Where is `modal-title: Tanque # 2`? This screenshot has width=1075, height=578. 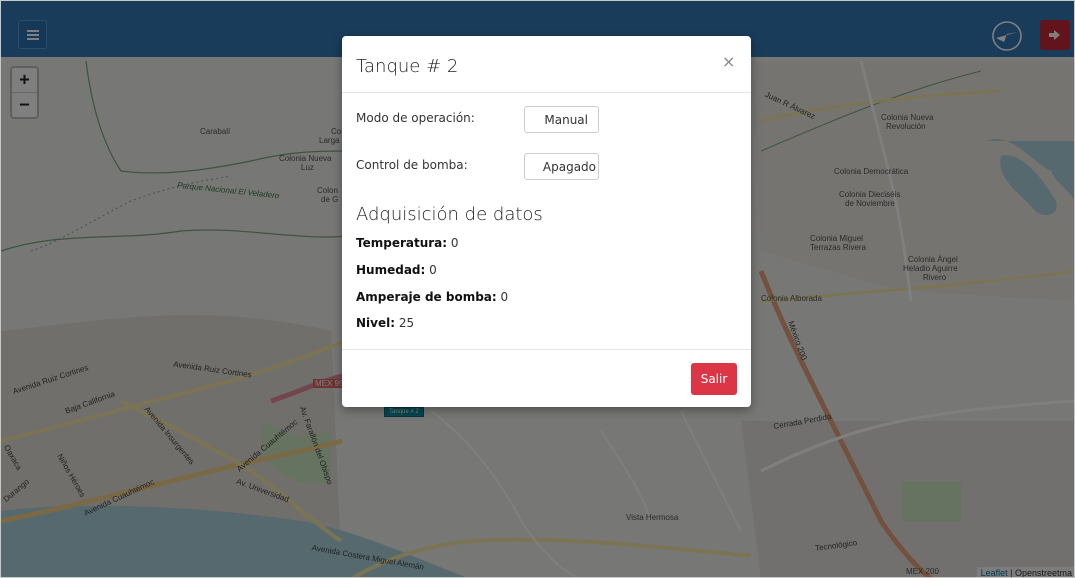 modal-title: Tanque # 2 is located at coordinates (407, 66).